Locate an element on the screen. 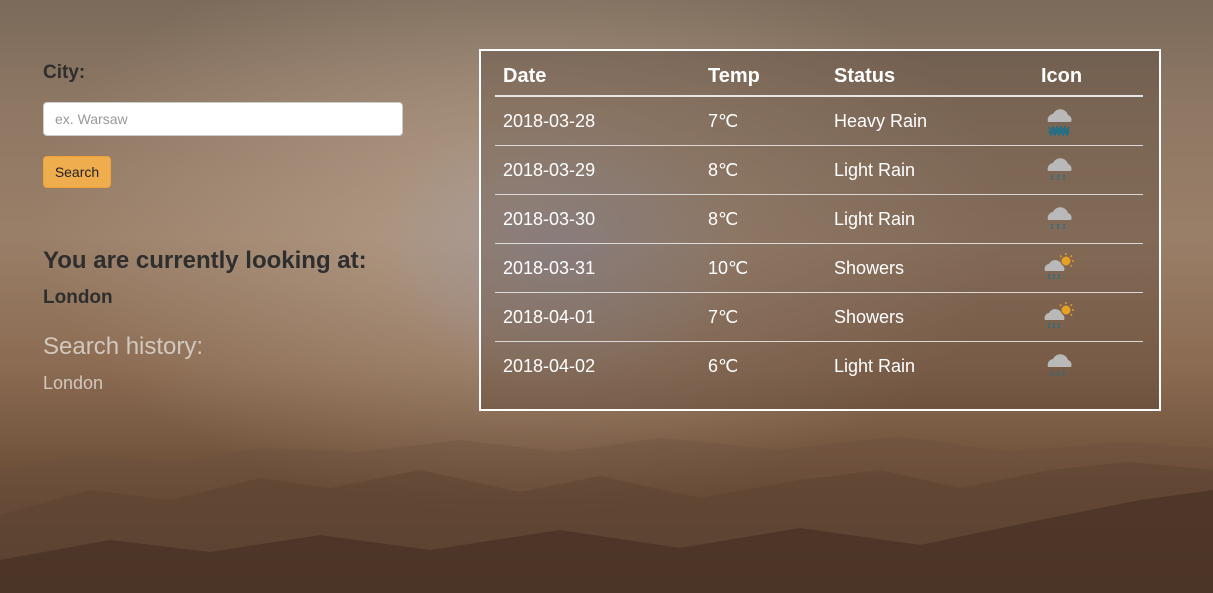  heavy-rain-icon is located at coordinates (1092, 121).